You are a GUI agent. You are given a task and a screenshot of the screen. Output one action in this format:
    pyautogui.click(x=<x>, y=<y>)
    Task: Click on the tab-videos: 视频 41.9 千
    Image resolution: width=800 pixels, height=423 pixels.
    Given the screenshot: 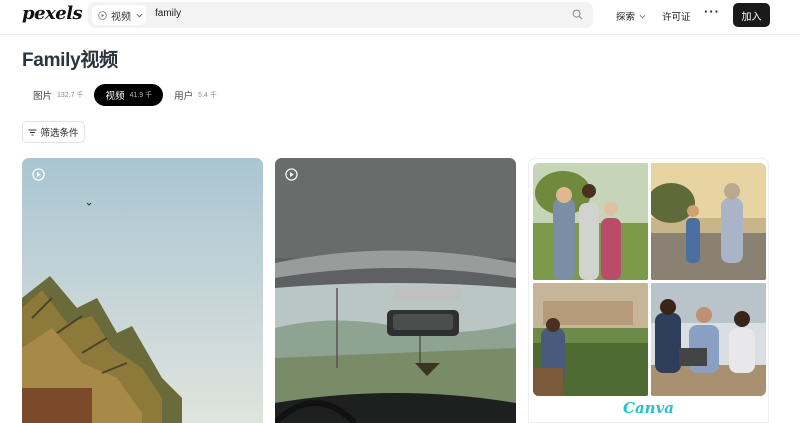 What is the action you would take?
    pyautogui.click(x=129, y=95)
    